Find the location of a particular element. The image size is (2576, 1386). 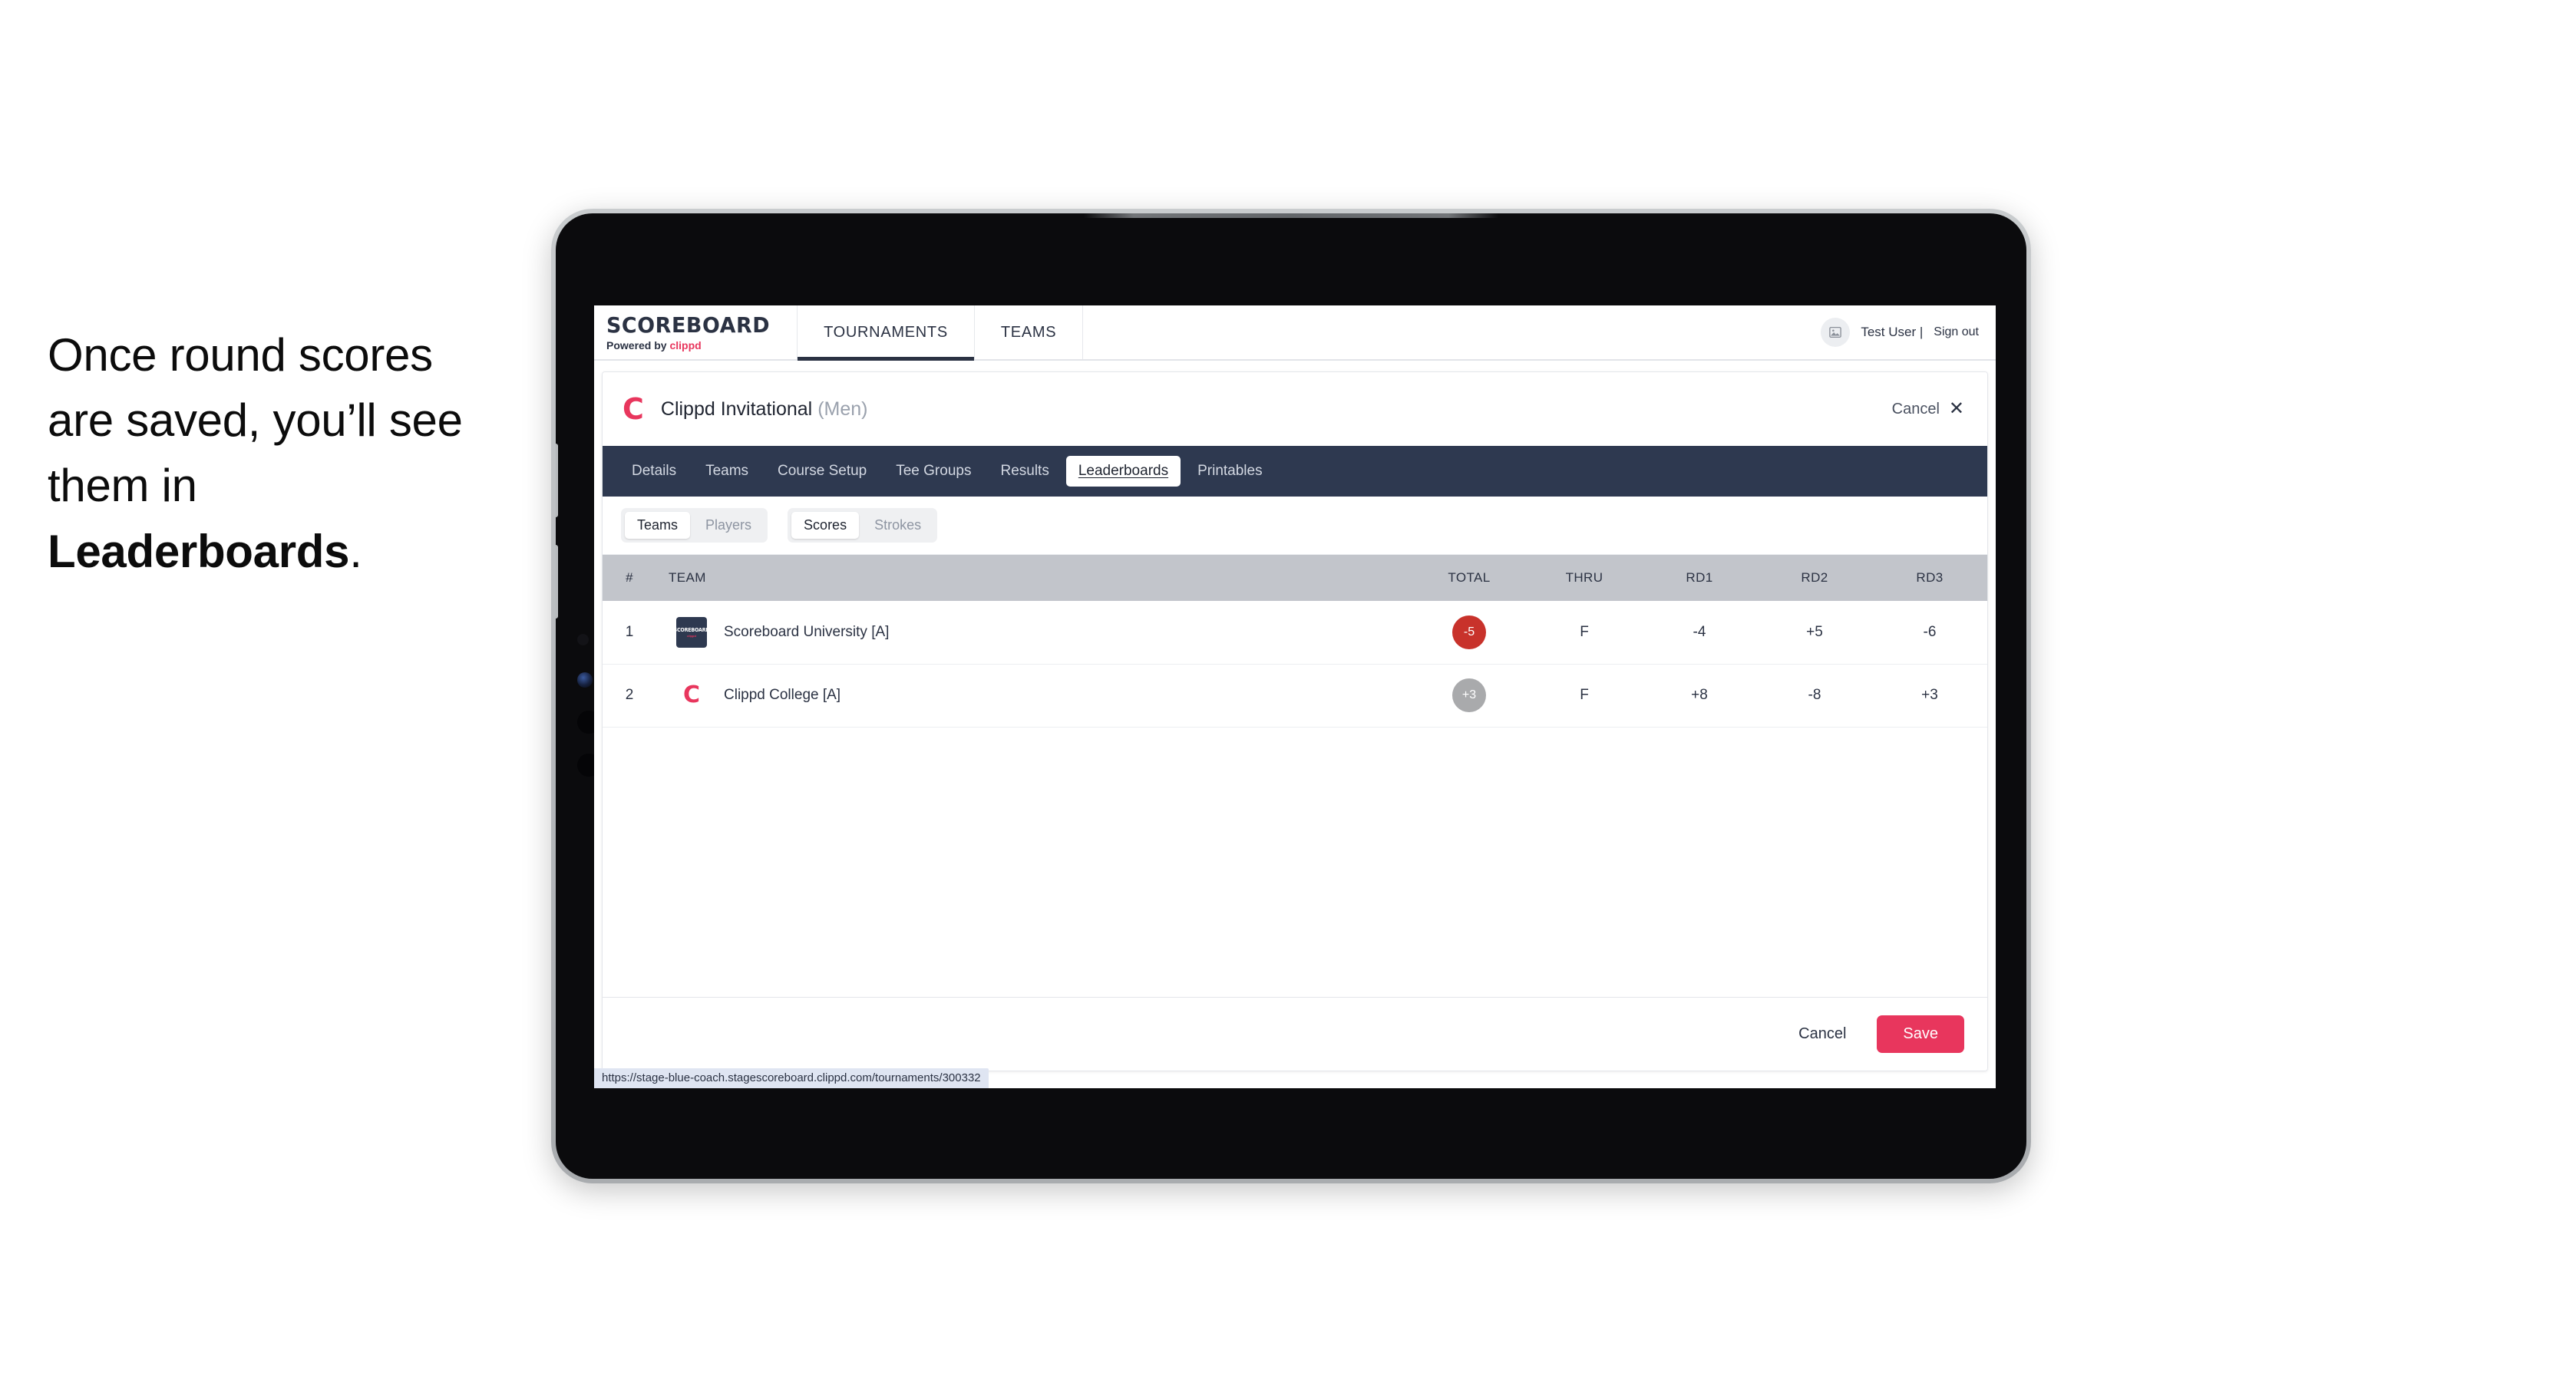

row-team-cell: C Clippd College [A] is located at coordinates (1034, 696).